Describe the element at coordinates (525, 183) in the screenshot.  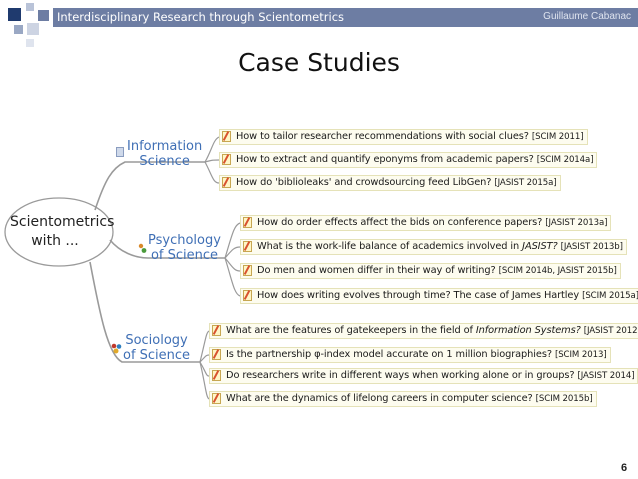
I see `leaf-venue: [JASIST 2015a]` at that location.